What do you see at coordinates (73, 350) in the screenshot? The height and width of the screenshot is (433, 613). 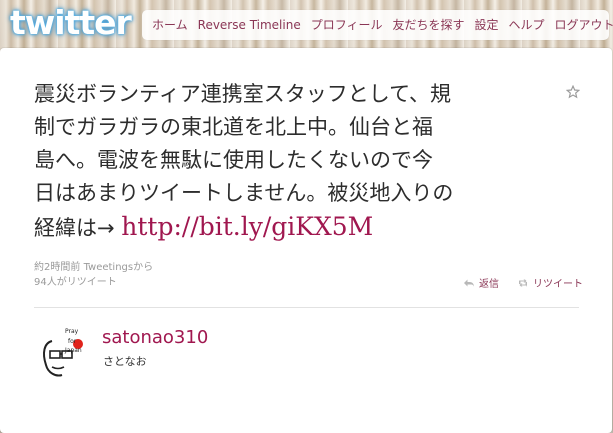 I see `avatar-text-japan: Japan` at bounding box center [73, 350].